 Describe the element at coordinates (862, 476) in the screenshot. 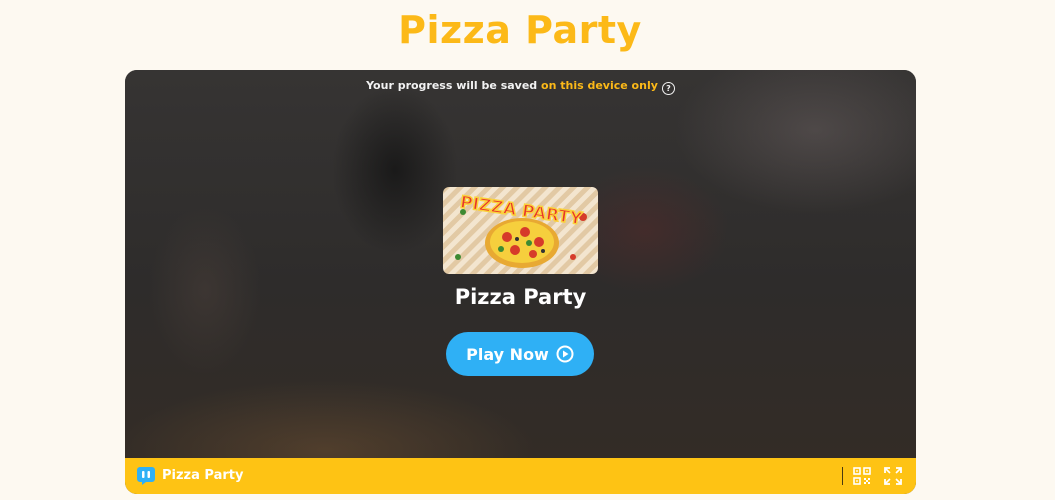

I see `qr-code-icon` at that location.